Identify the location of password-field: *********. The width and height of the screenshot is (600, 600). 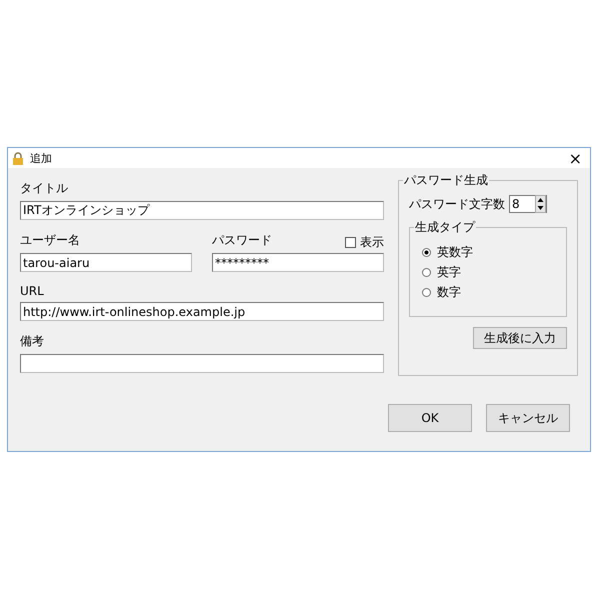
(298, 262).